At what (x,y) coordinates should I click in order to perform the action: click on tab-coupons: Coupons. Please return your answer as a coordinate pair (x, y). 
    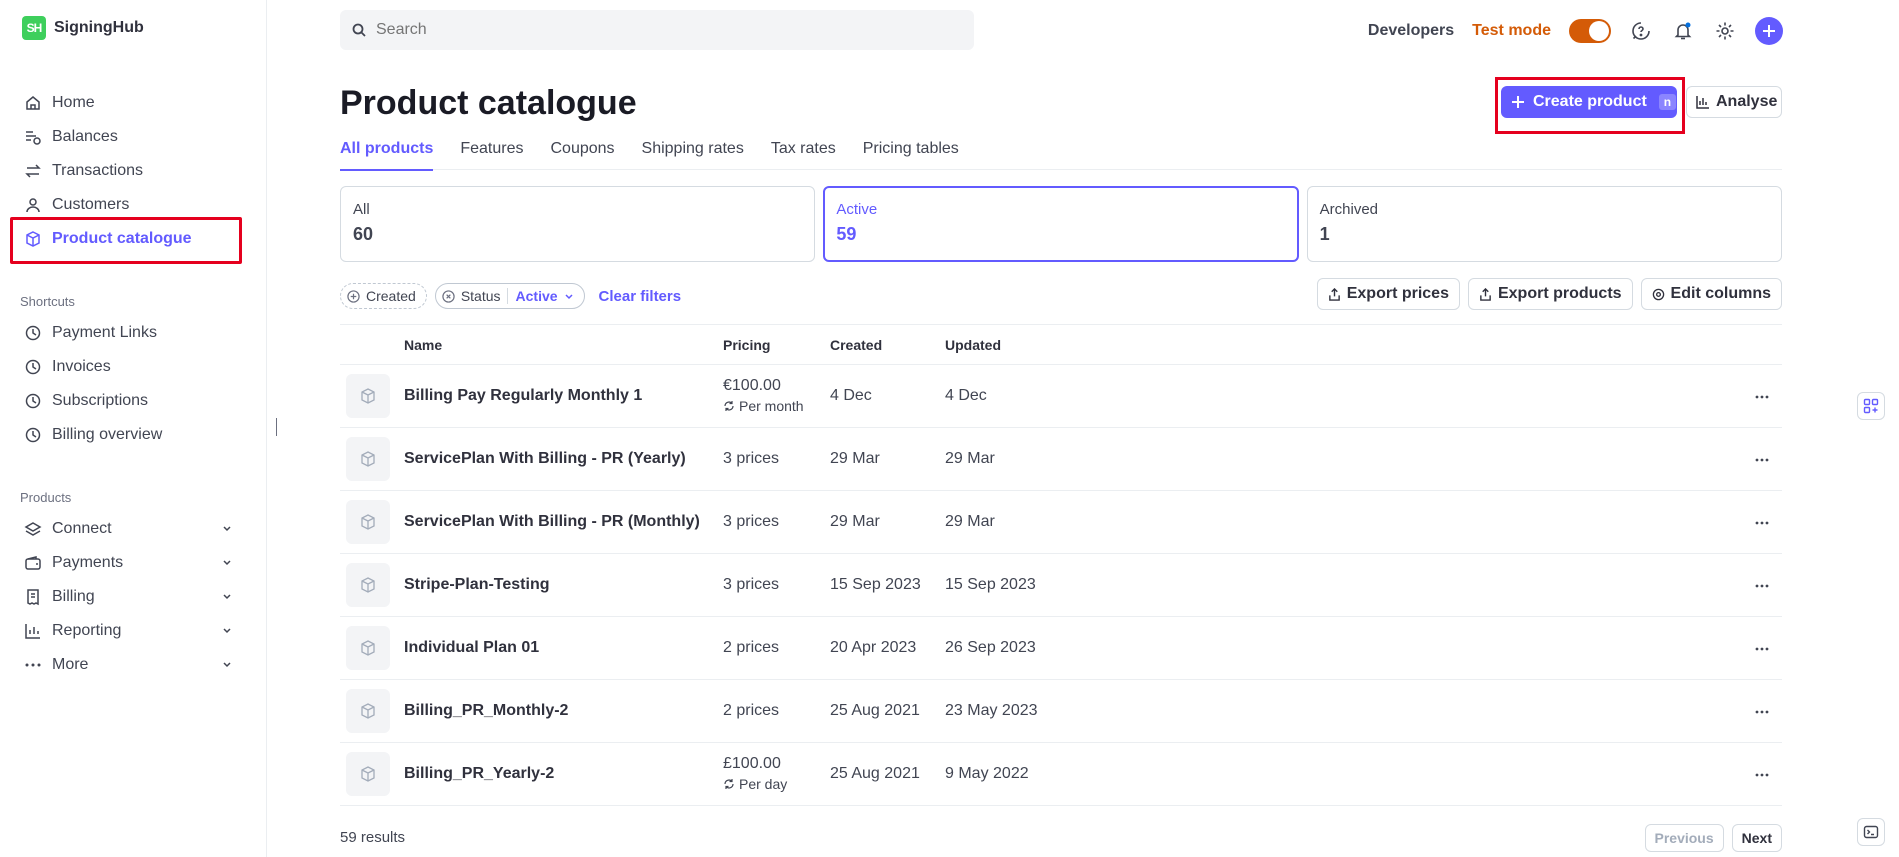
    Looking at the image, I should click on (582, 154).